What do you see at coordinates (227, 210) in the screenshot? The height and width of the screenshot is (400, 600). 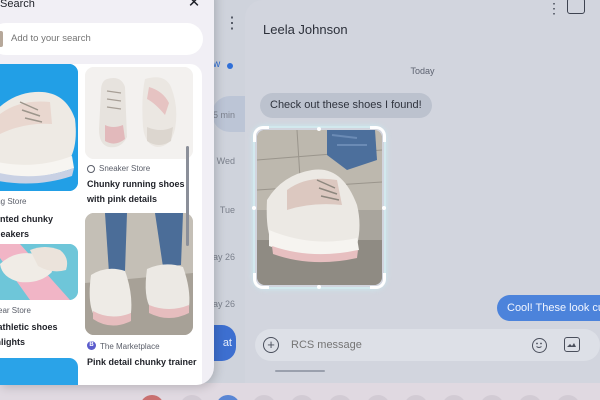 I see `list-time: Tue` at bounding box center [227, 210].